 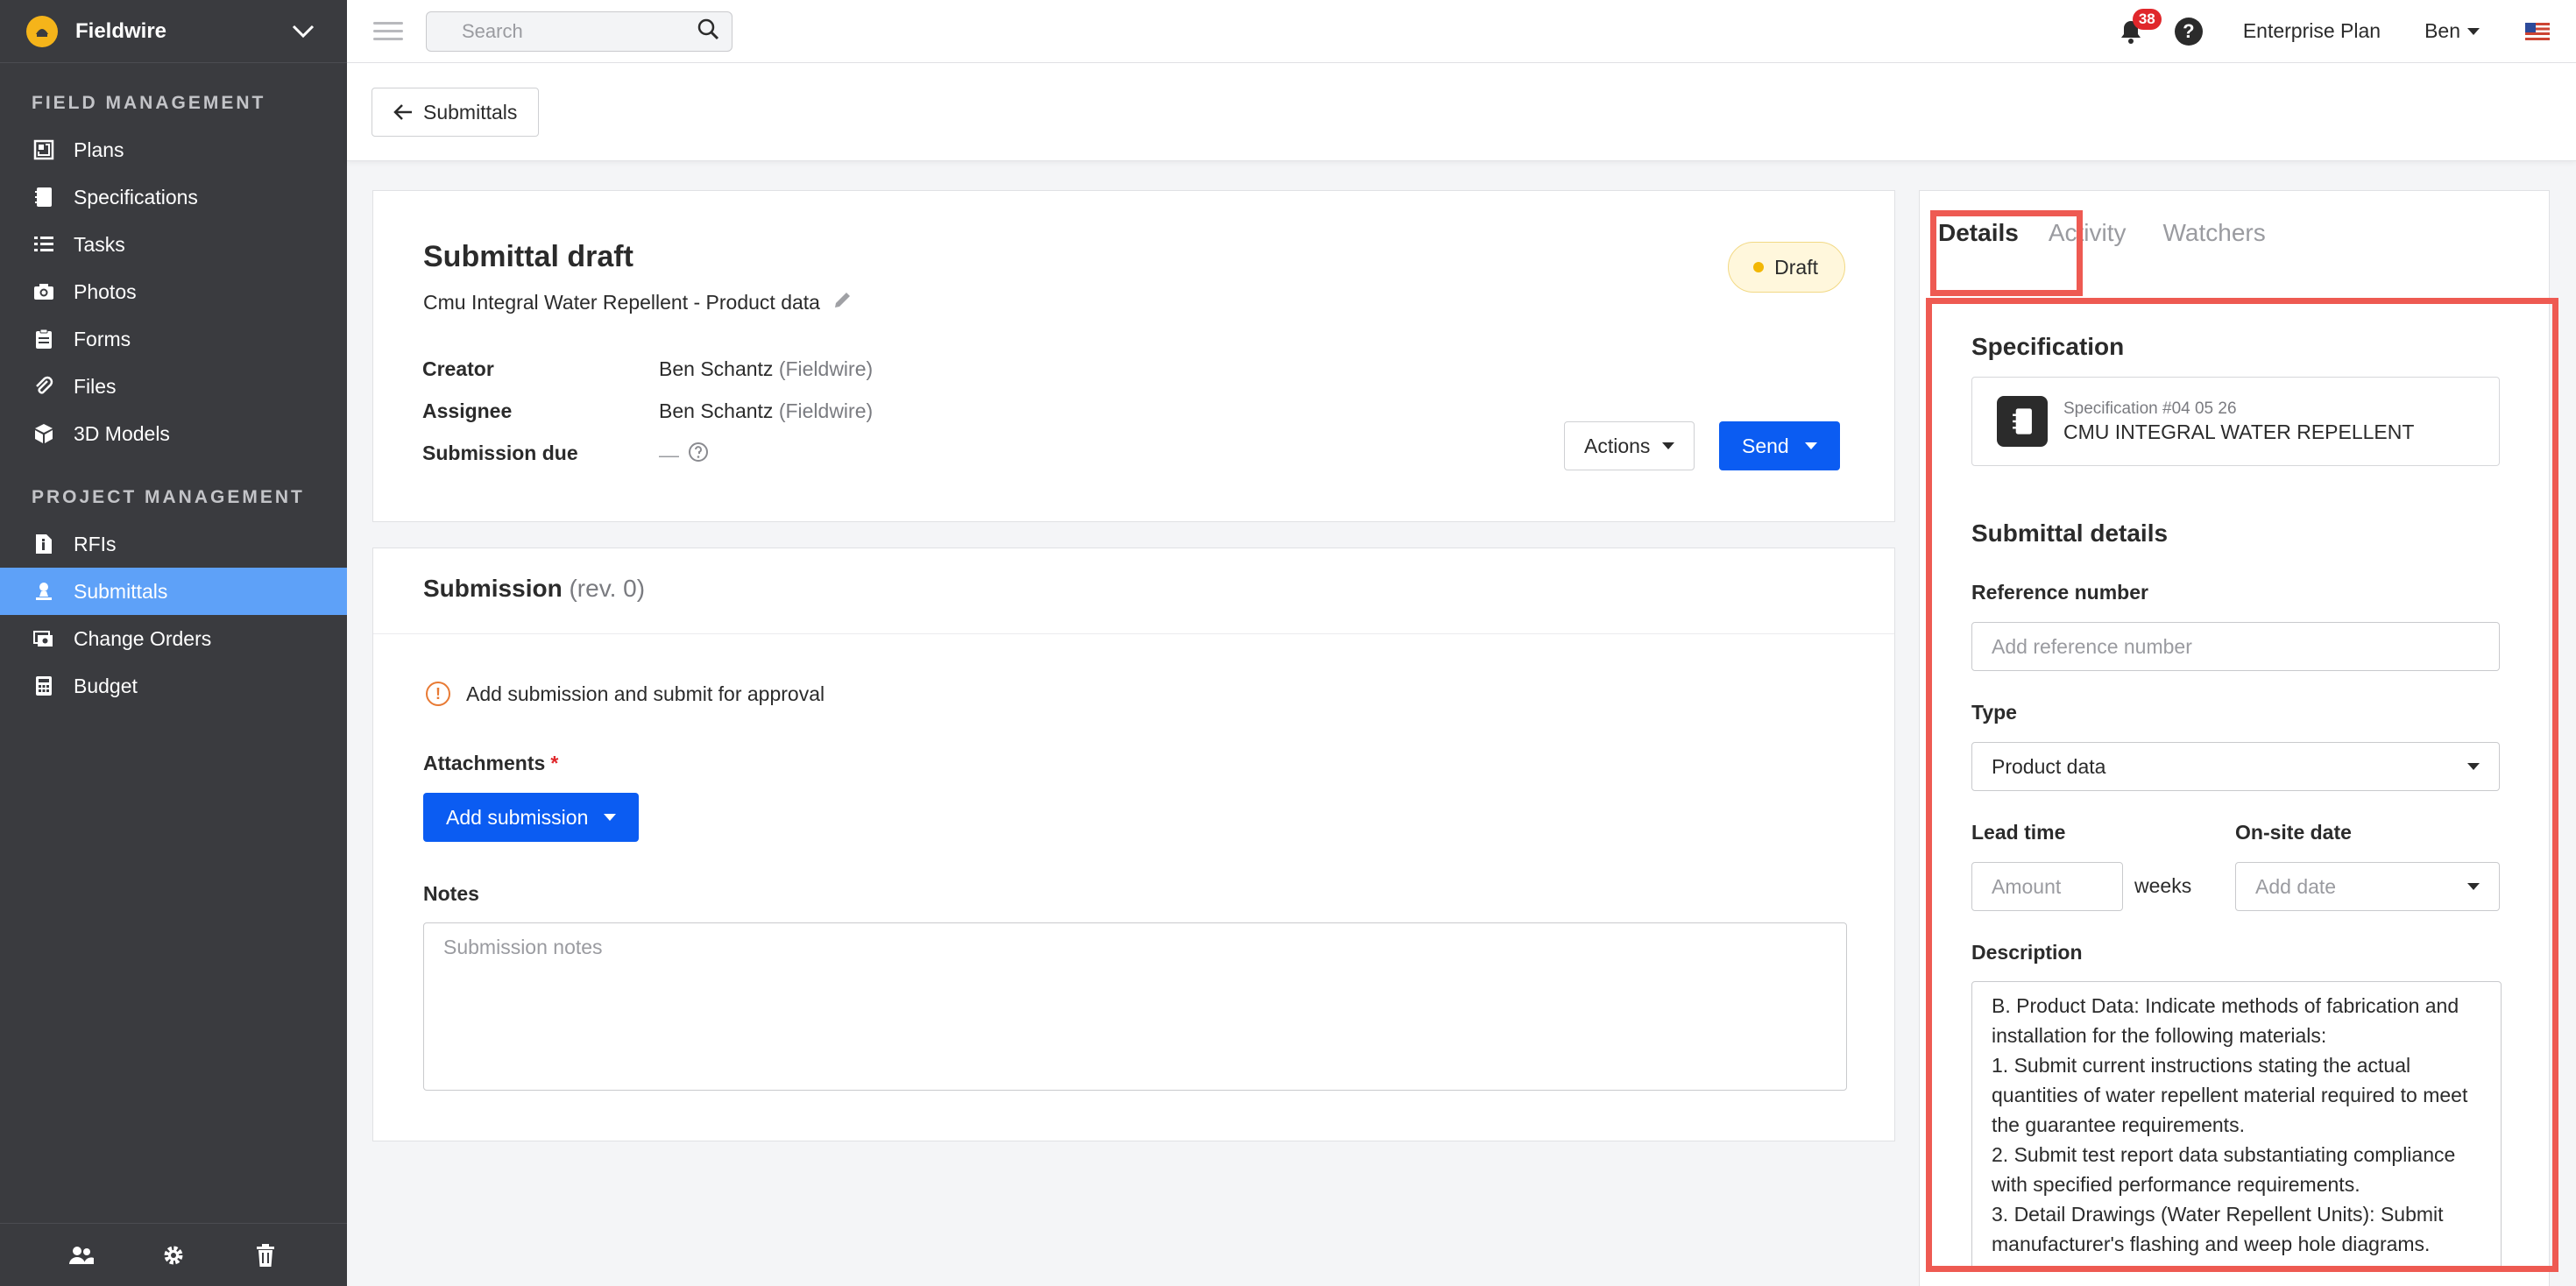 What do you see at coordinates (645, 693) in the screenshot?
I see `notice-text: Add submission and submit for approval` at bounding box center [645, 693].